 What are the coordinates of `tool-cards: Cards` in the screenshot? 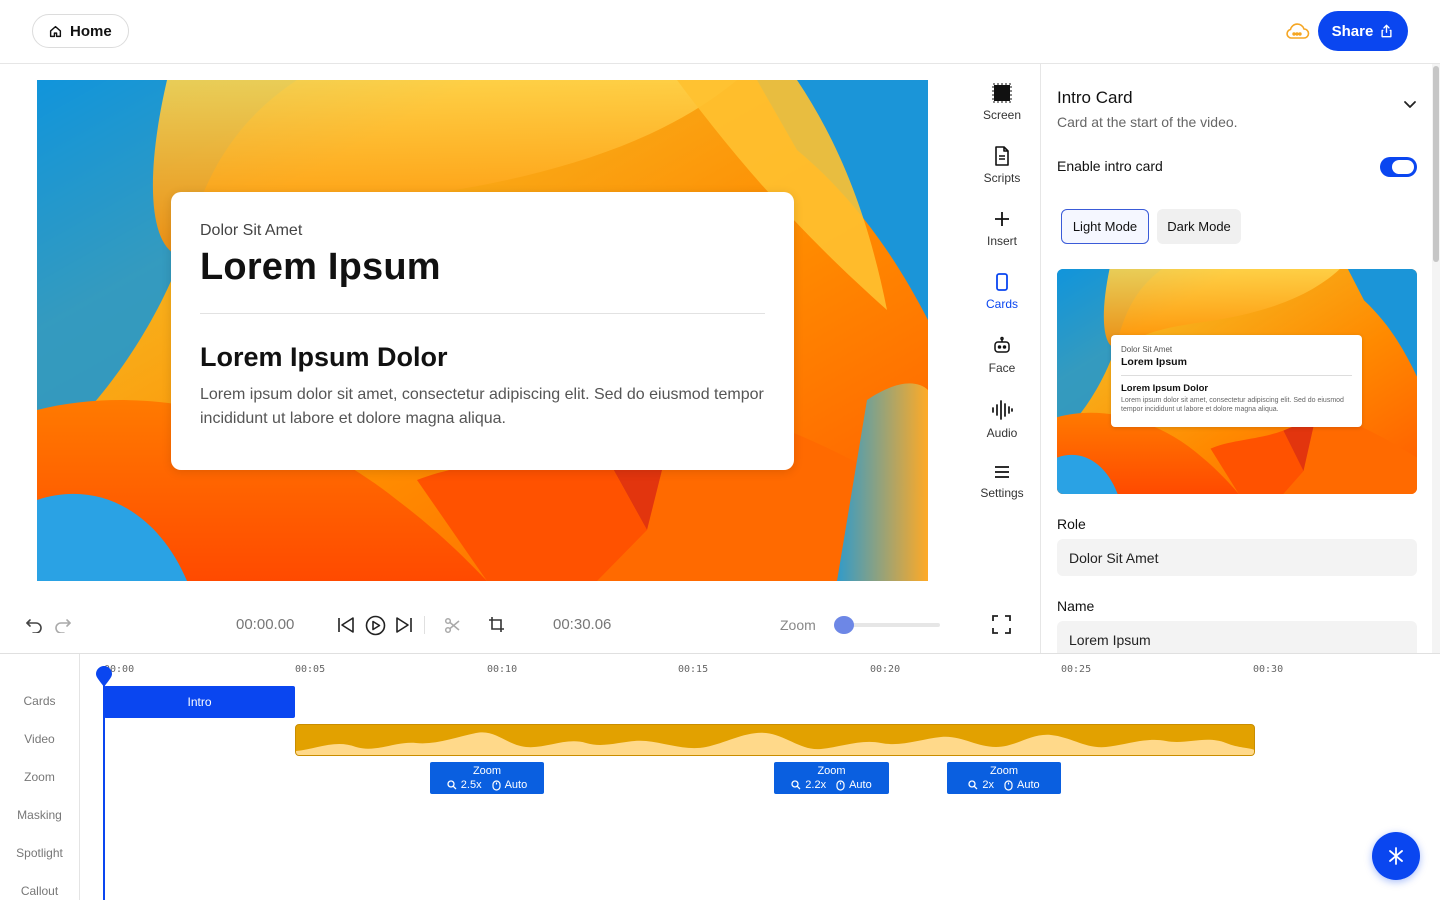 It's located at (1002, 291).